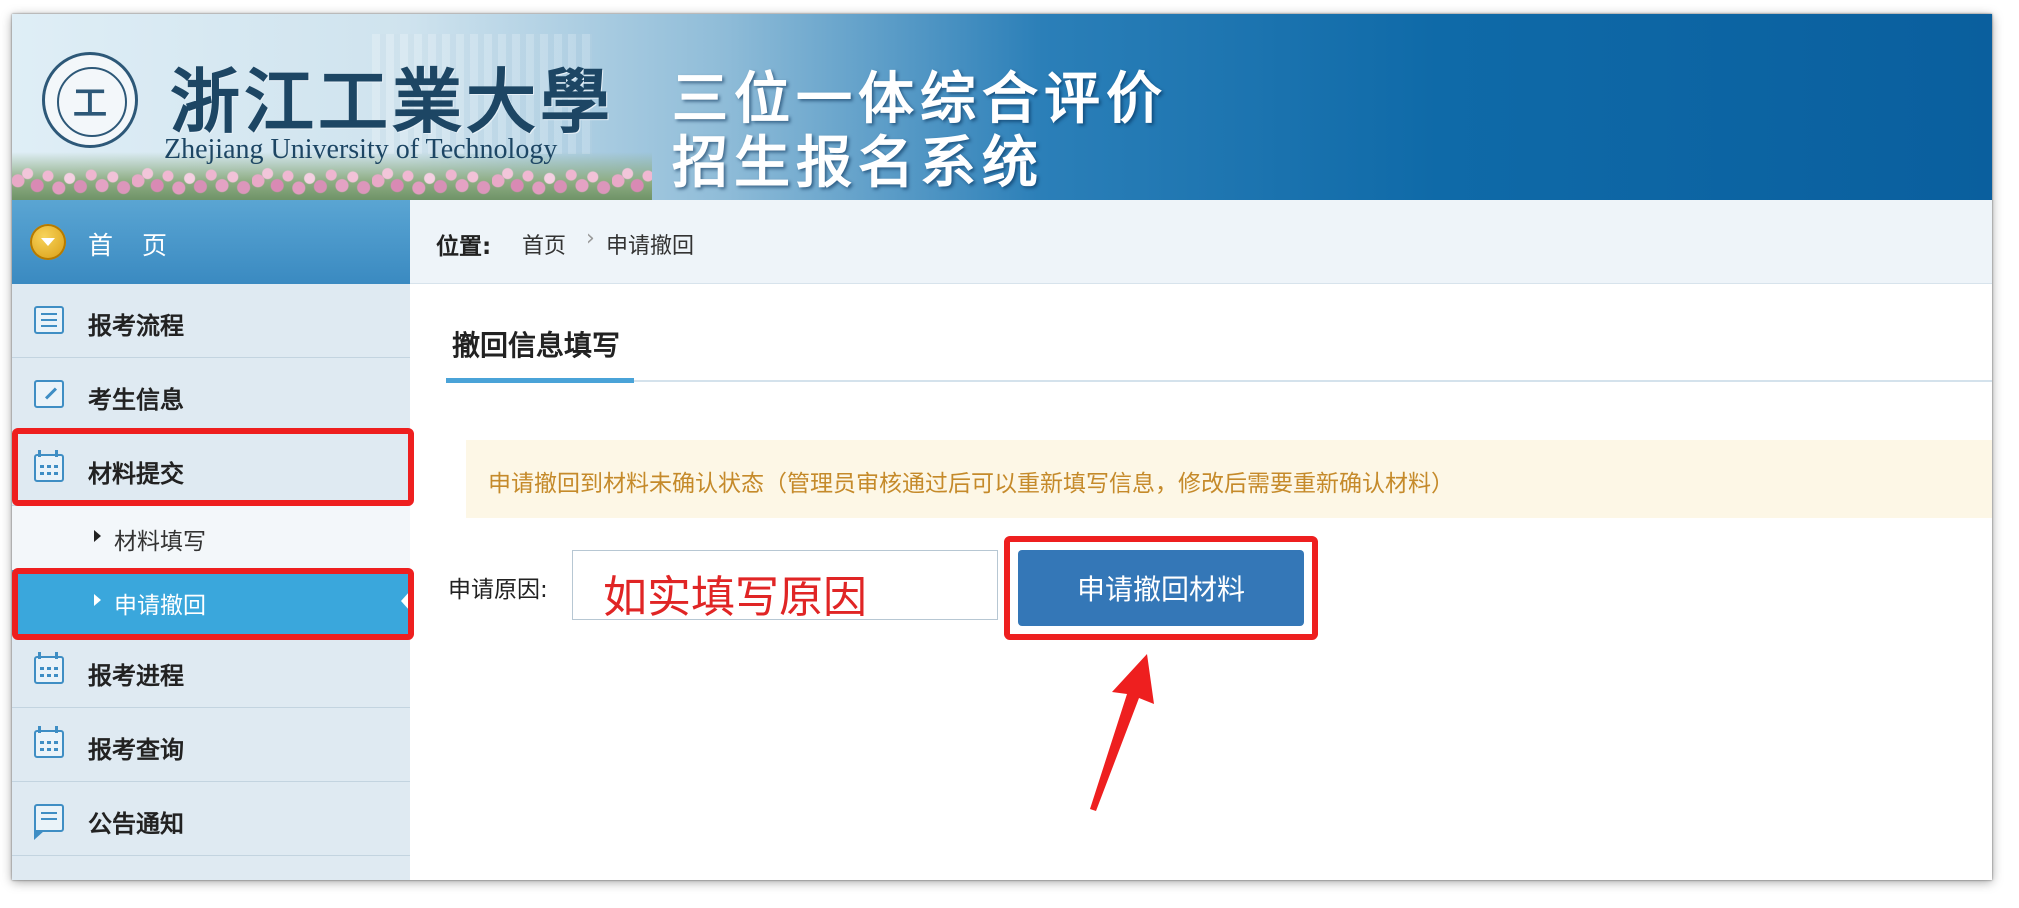  I want to click on sidebar-item-label: 考生信息, so click(136, 400).